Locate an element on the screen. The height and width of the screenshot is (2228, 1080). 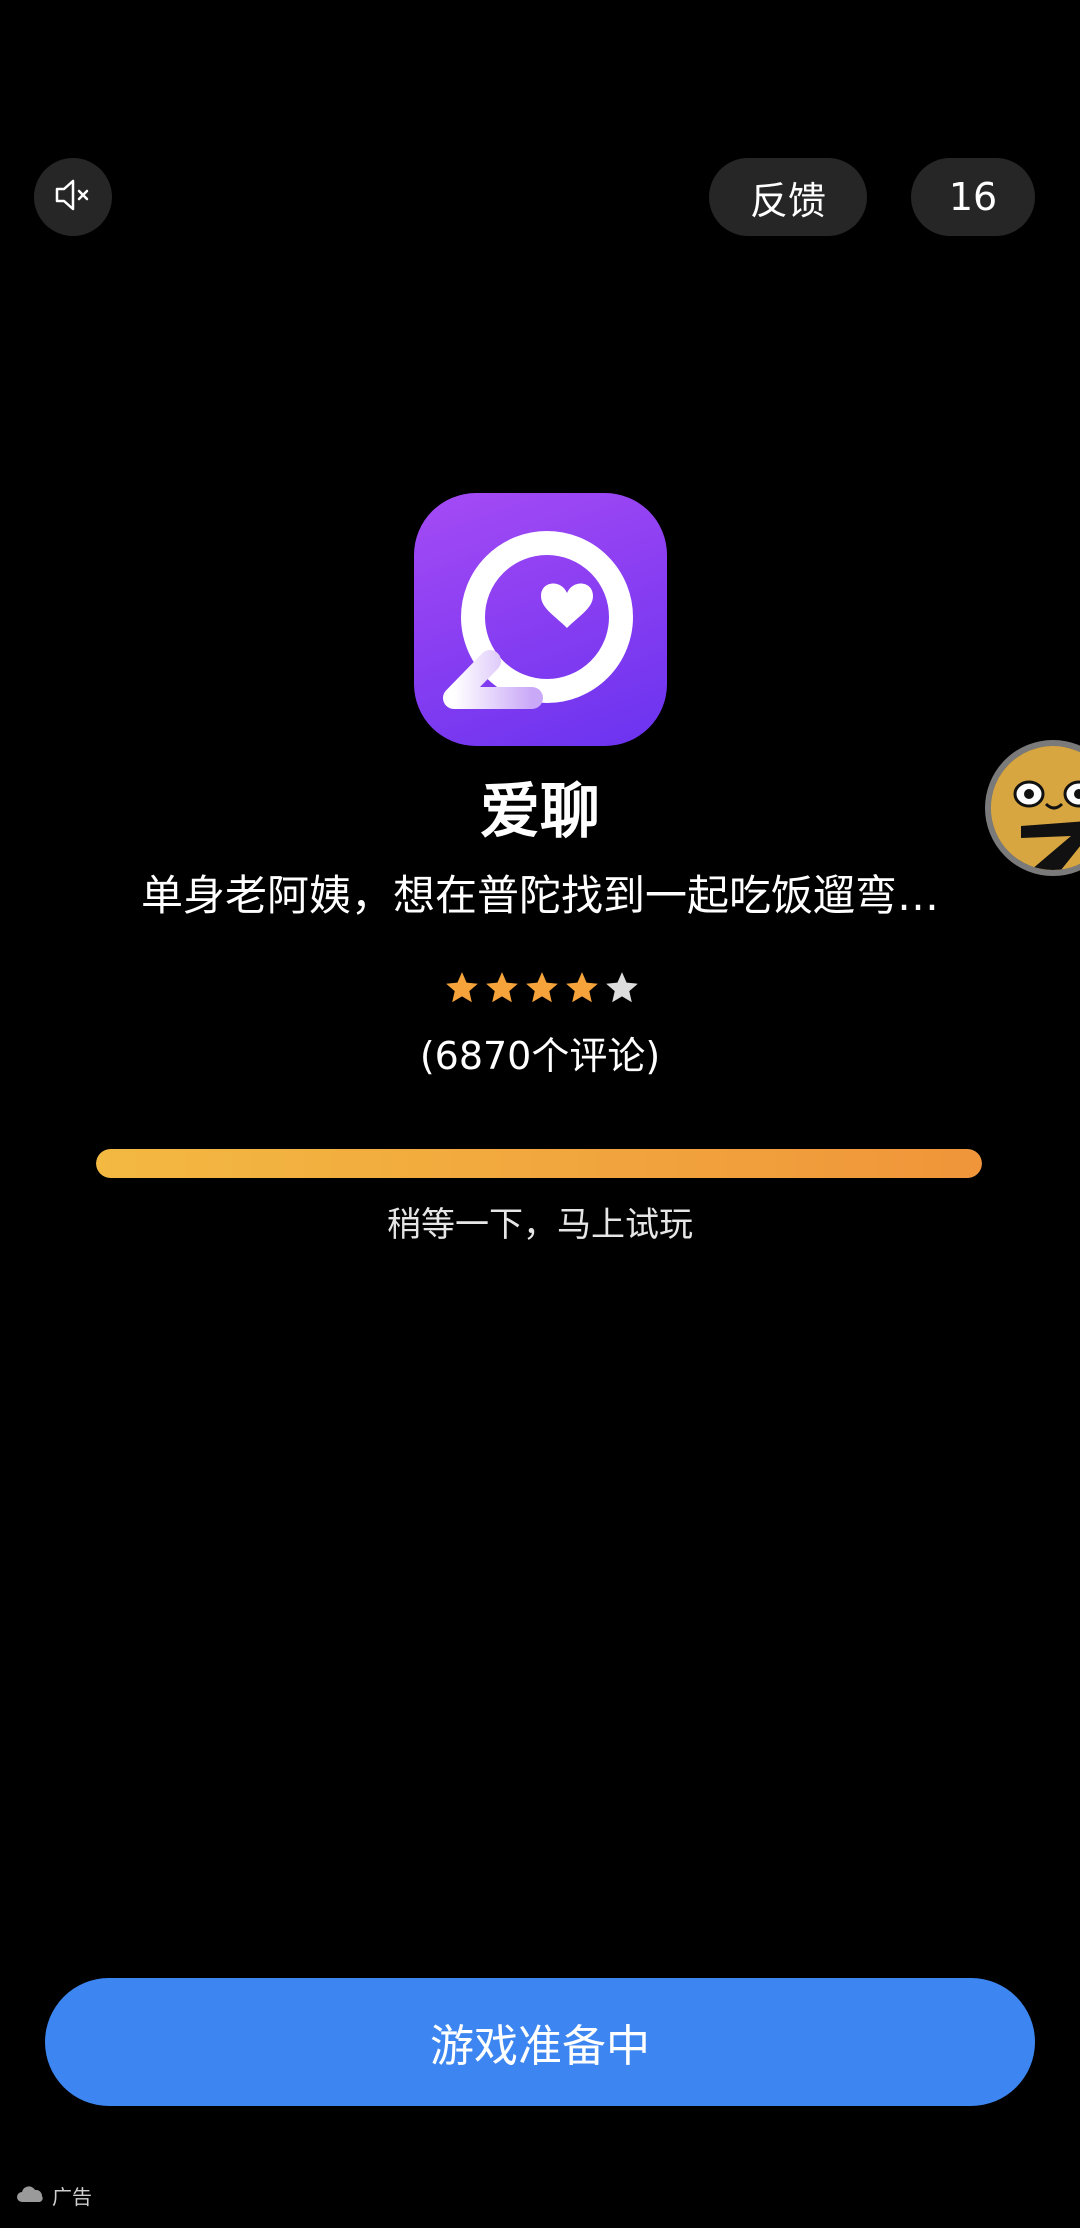
feedback-button: 反馈 is located at coordinates (788, 197).